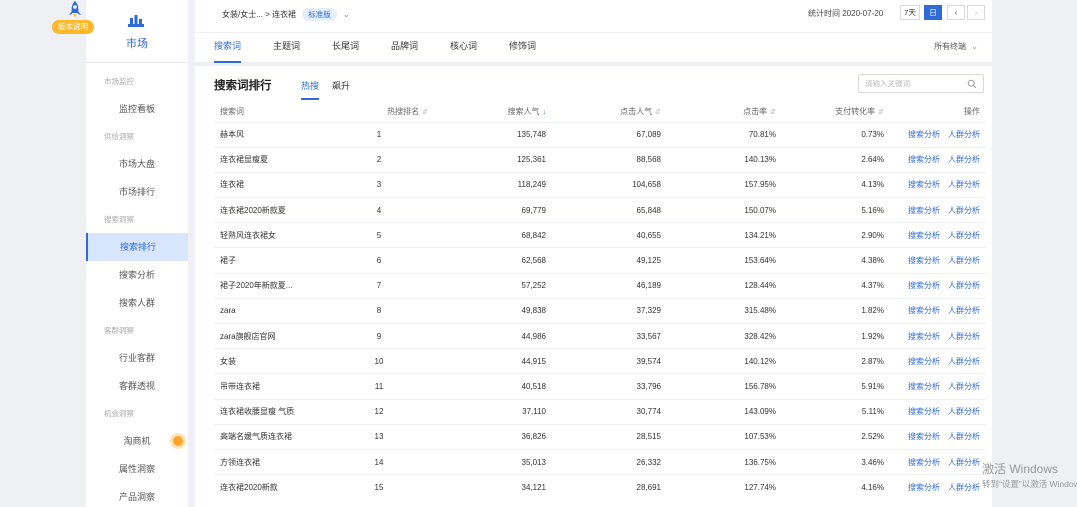 The height and width of the screenshot is (507, 1077). What do you see at coordinates (724, 210) in the screenshot?
I see `cell-click-rate: 150.07%` at bounding box center [724, 210].